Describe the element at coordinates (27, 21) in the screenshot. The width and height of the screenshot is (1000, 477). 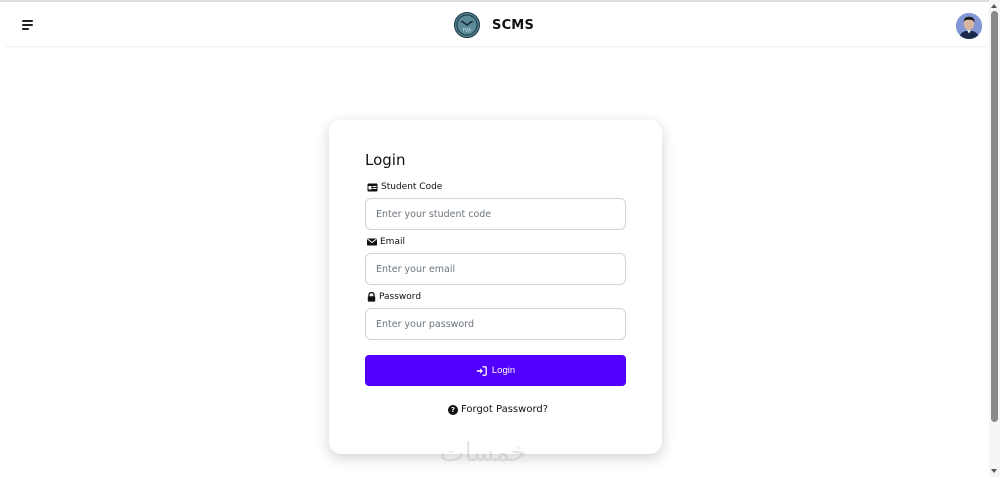
I see `hamburger-menu-icon` at that location.